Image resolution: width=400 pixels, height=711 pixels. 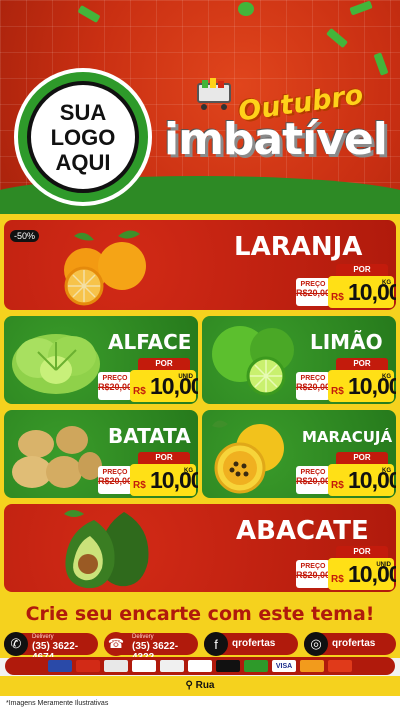 What do you see at coordinates (216, 644) in the screenshot?
I see `facebook-icon: f` at bounding box center [216, 644].